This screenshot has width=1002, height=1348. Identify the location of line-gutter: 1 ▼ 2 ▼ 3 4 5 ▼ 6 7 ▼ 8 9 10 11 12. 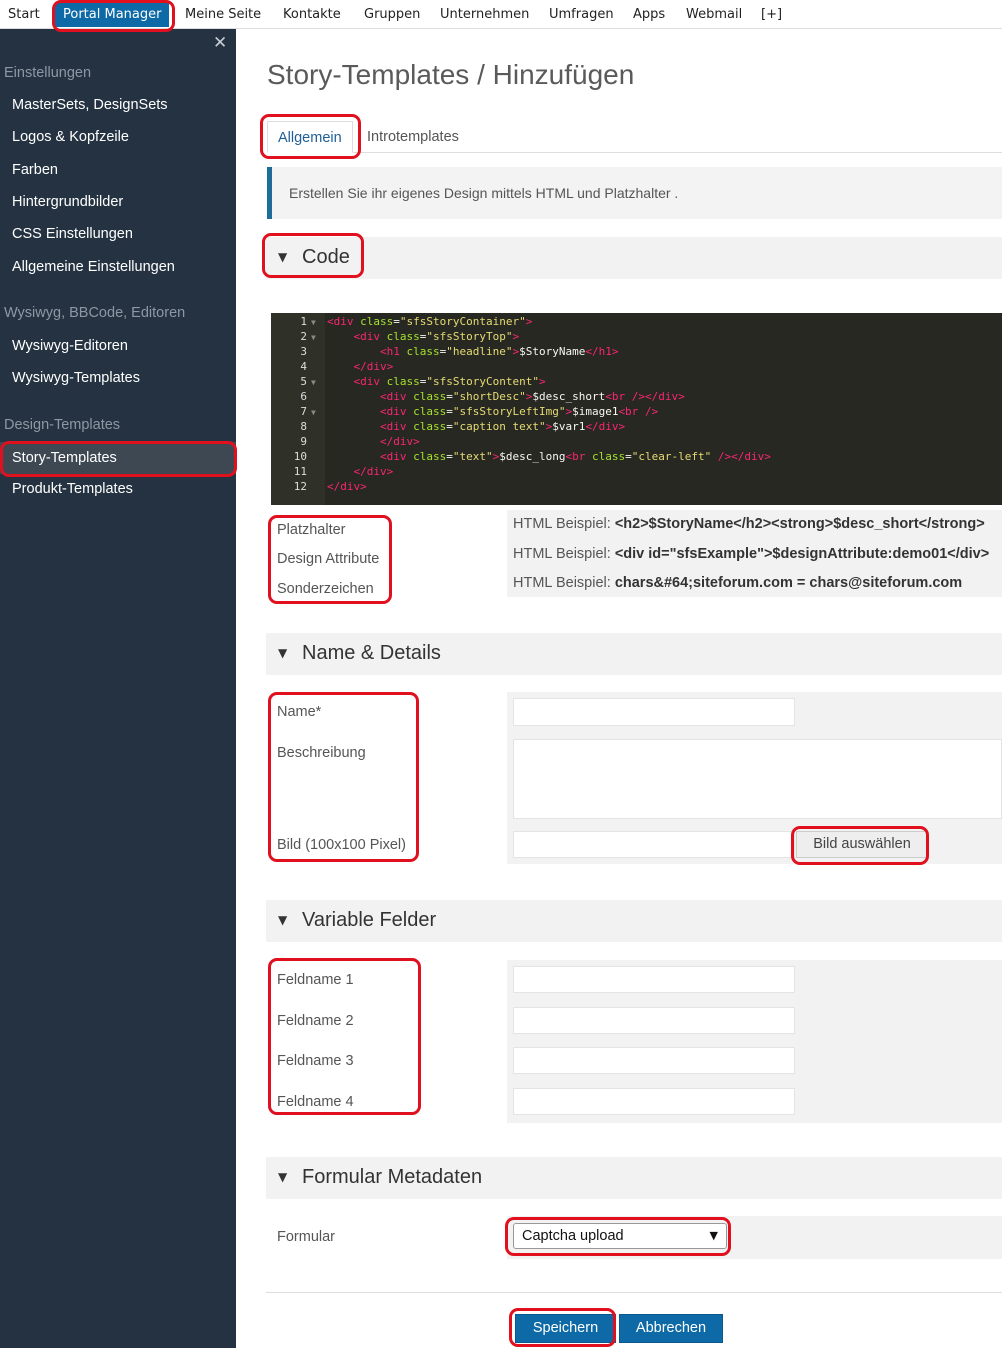
(298, 409).